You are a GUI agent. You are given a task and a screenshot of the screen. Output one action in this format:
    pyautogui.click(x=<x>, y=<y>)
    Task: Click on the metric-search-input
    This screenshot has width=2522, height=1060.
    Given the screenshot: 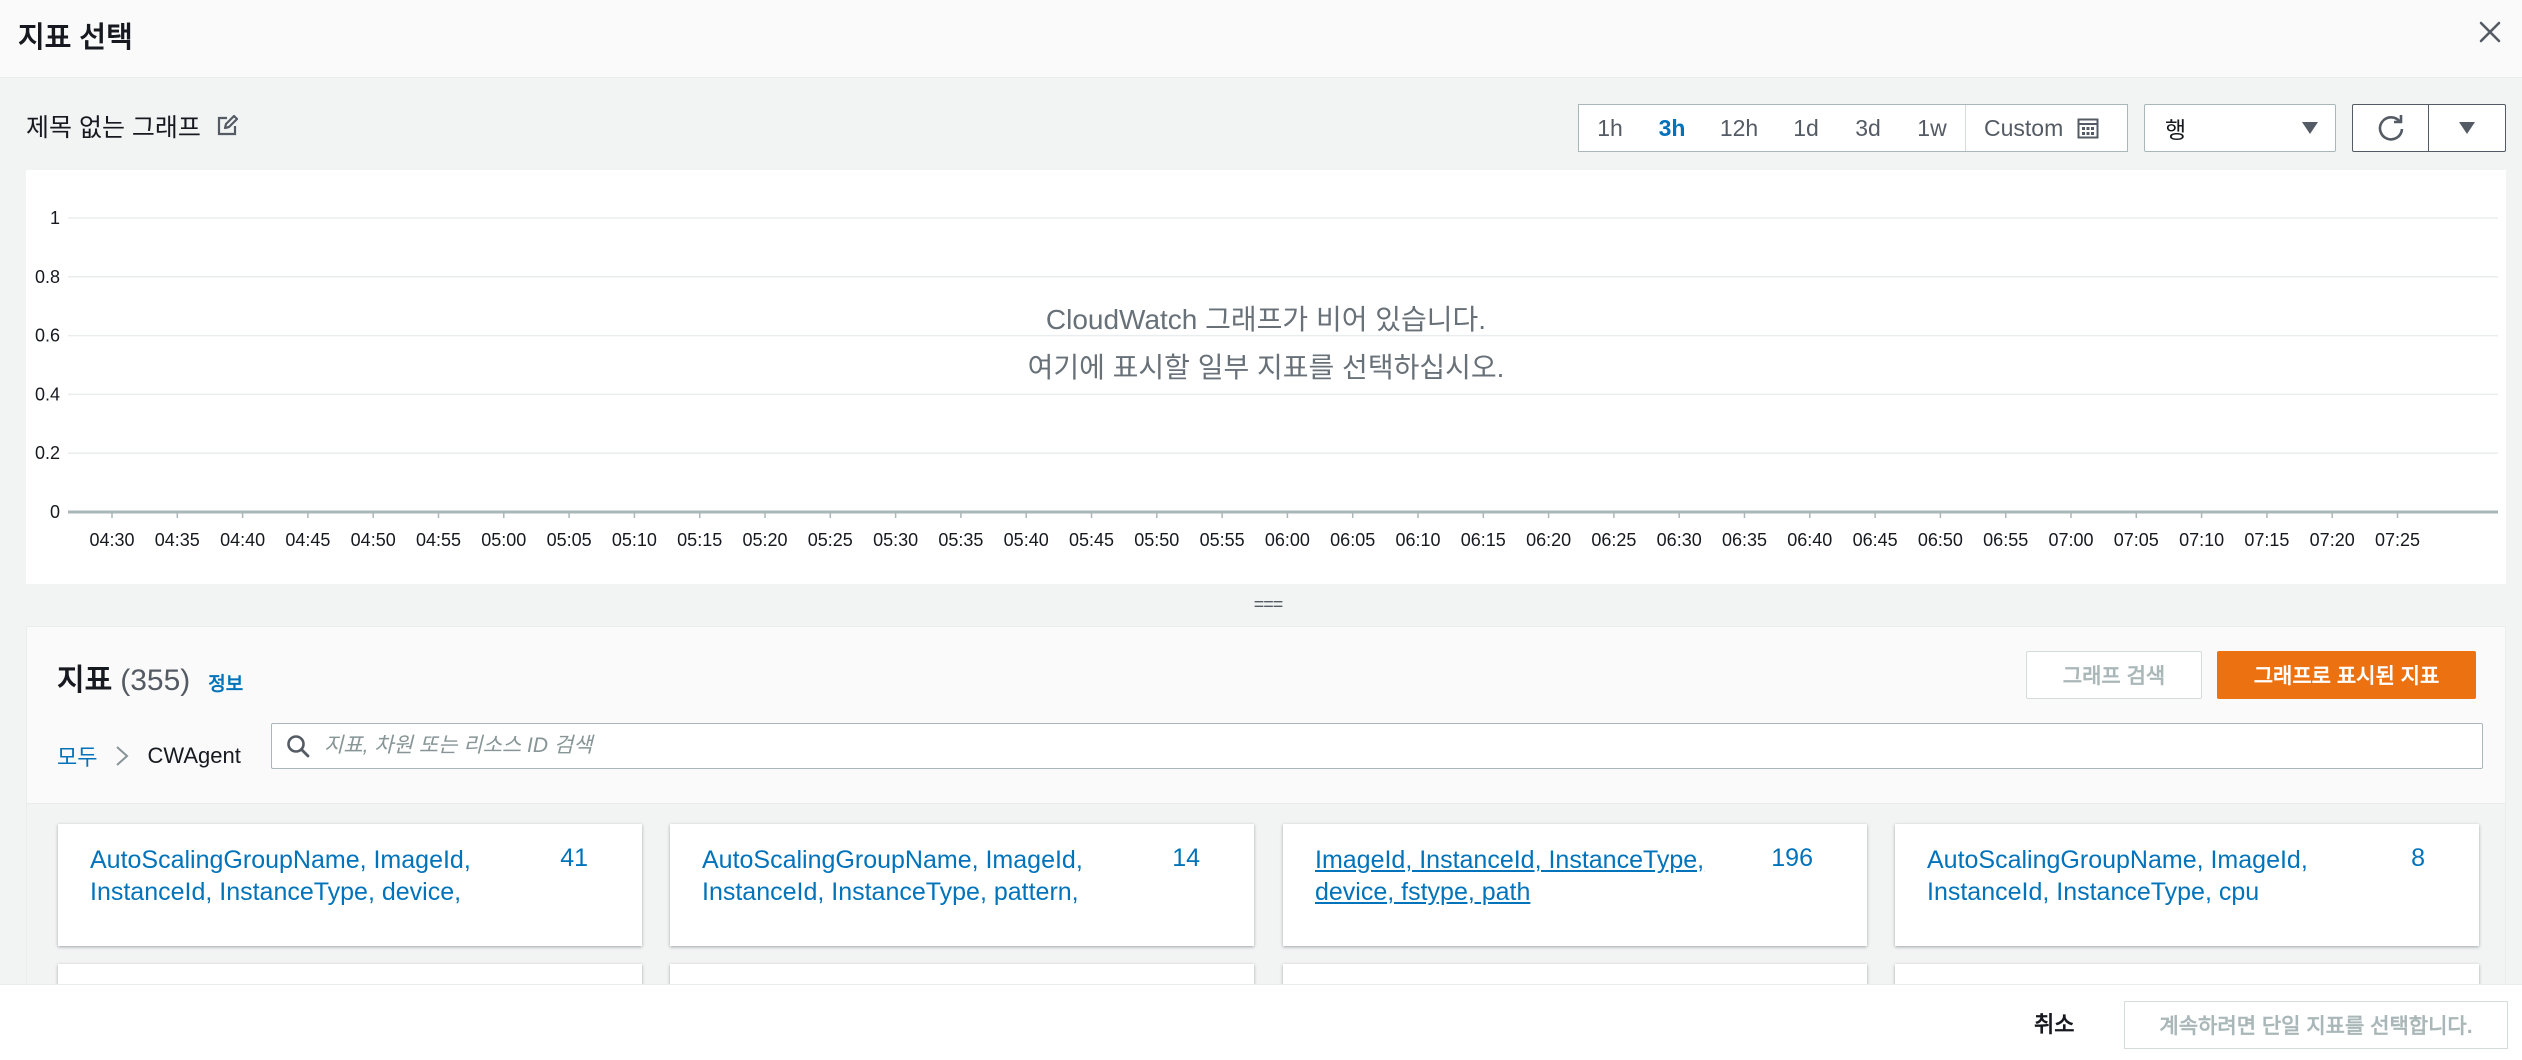 What is the action you would take?
    pyautogui.click(x=1403, y=746)
    